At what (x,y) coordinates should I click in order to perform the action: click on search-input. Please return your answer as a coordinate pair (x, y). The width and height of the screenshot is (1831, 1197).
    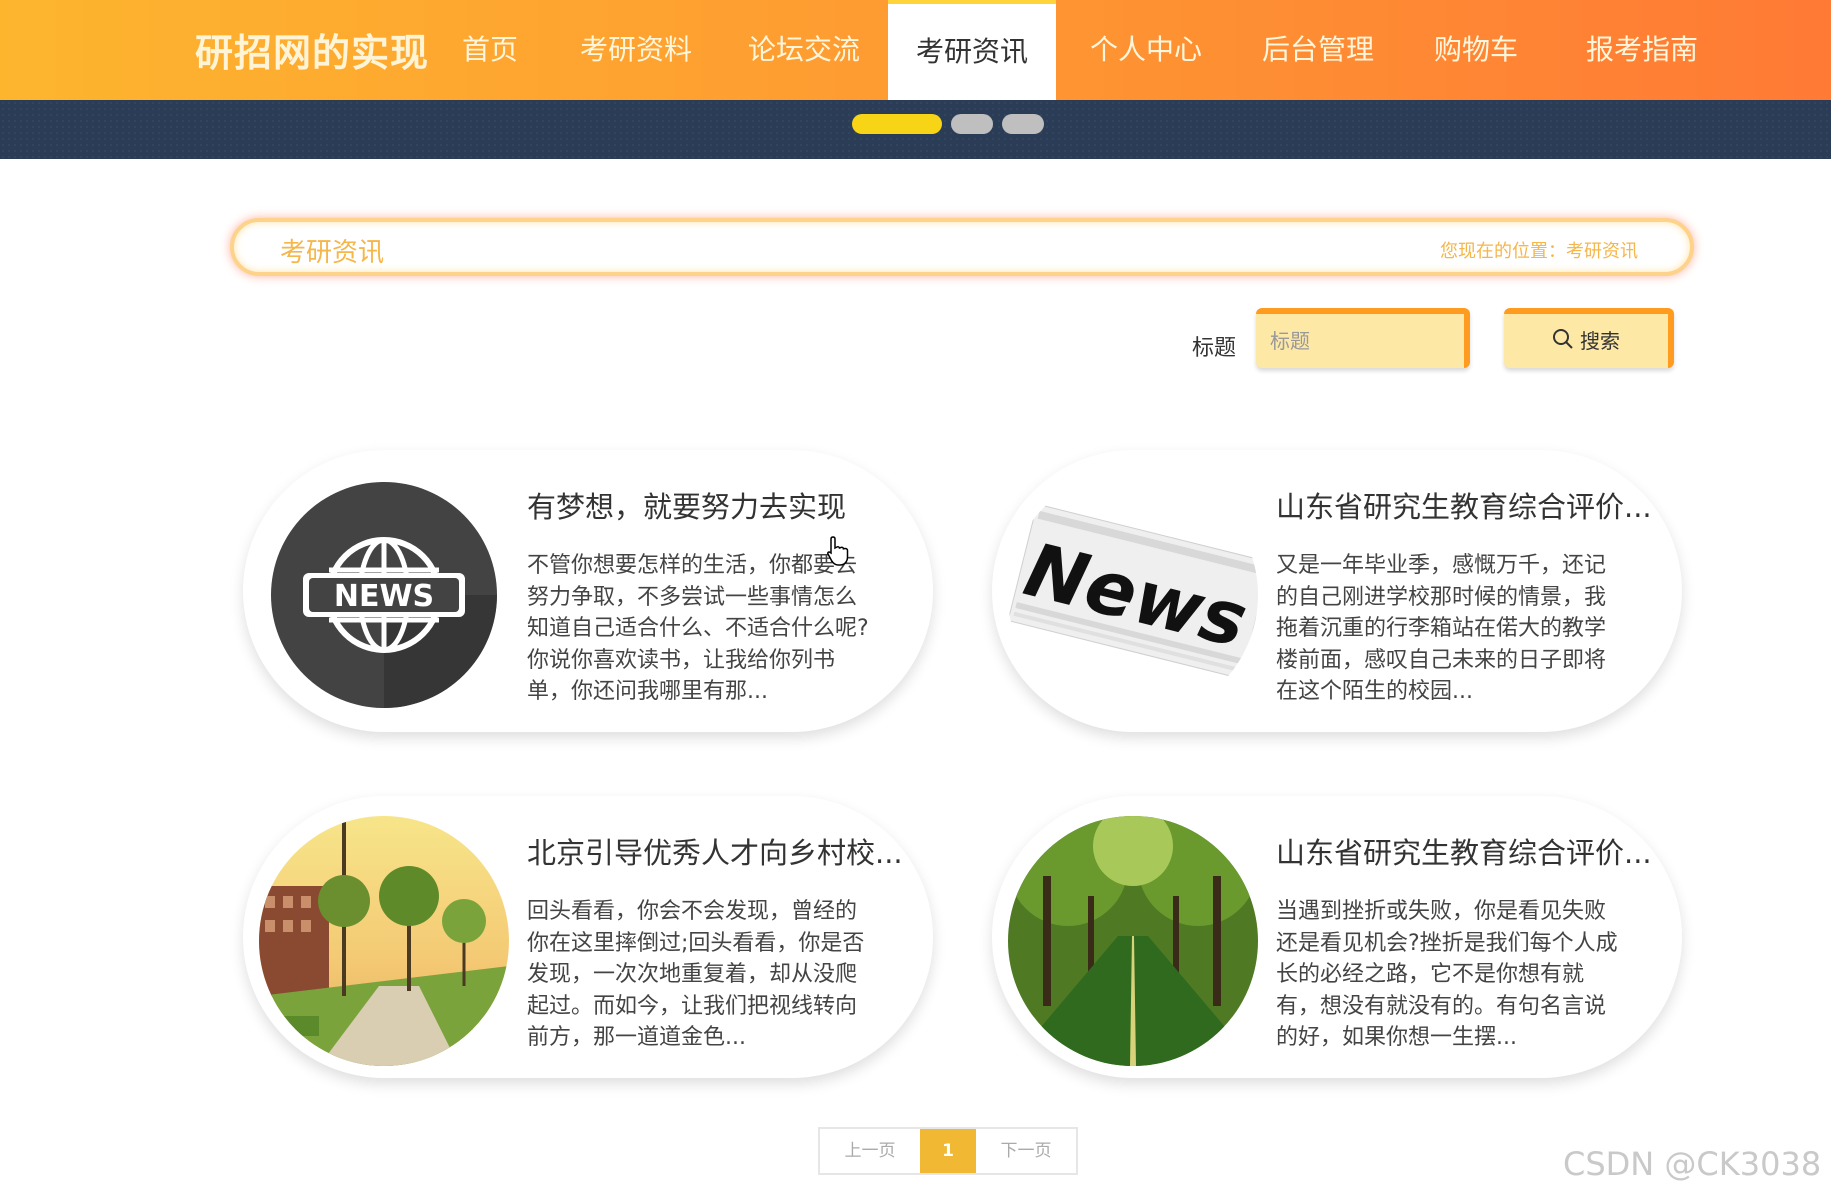
    Looking at the image, I should click on (1363, 338).